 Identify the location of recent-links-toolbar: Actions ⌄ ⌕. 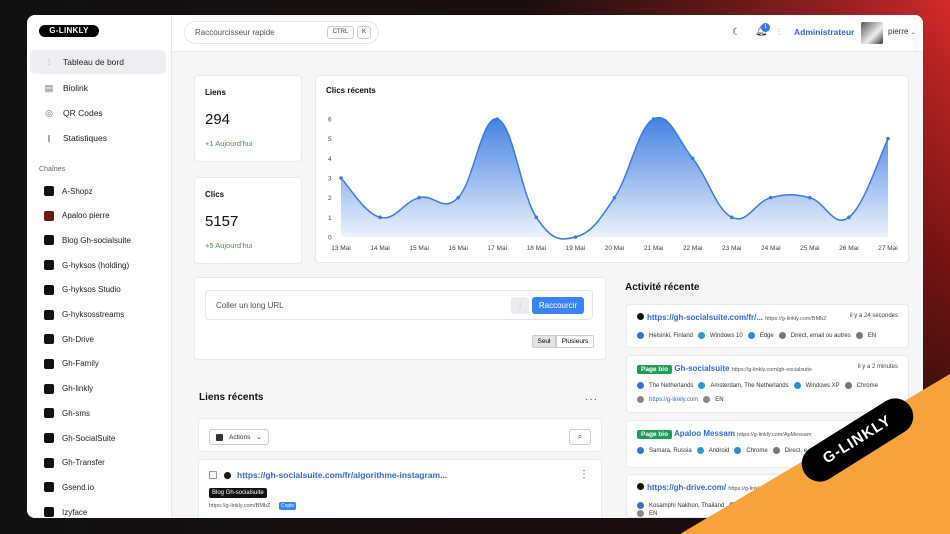
(400, 435).